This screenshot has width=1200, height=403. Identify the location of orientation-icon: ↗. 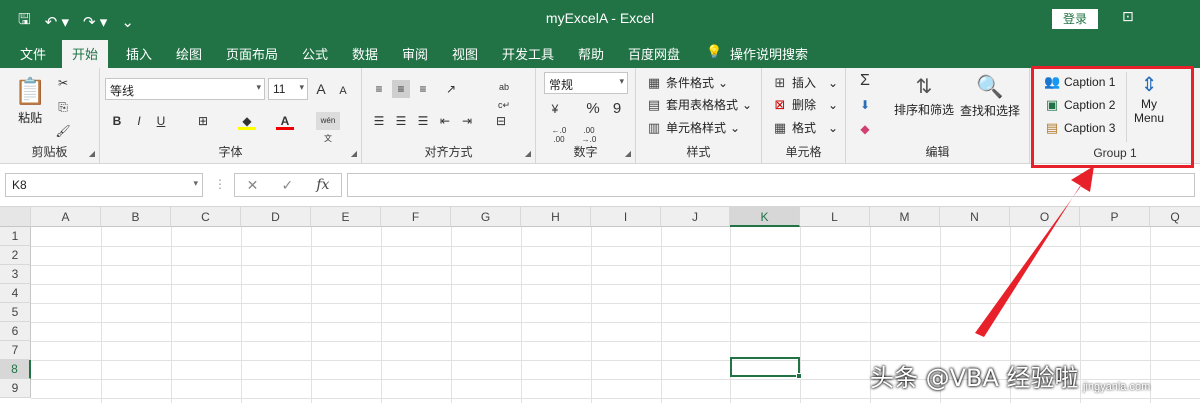
(451, 89).